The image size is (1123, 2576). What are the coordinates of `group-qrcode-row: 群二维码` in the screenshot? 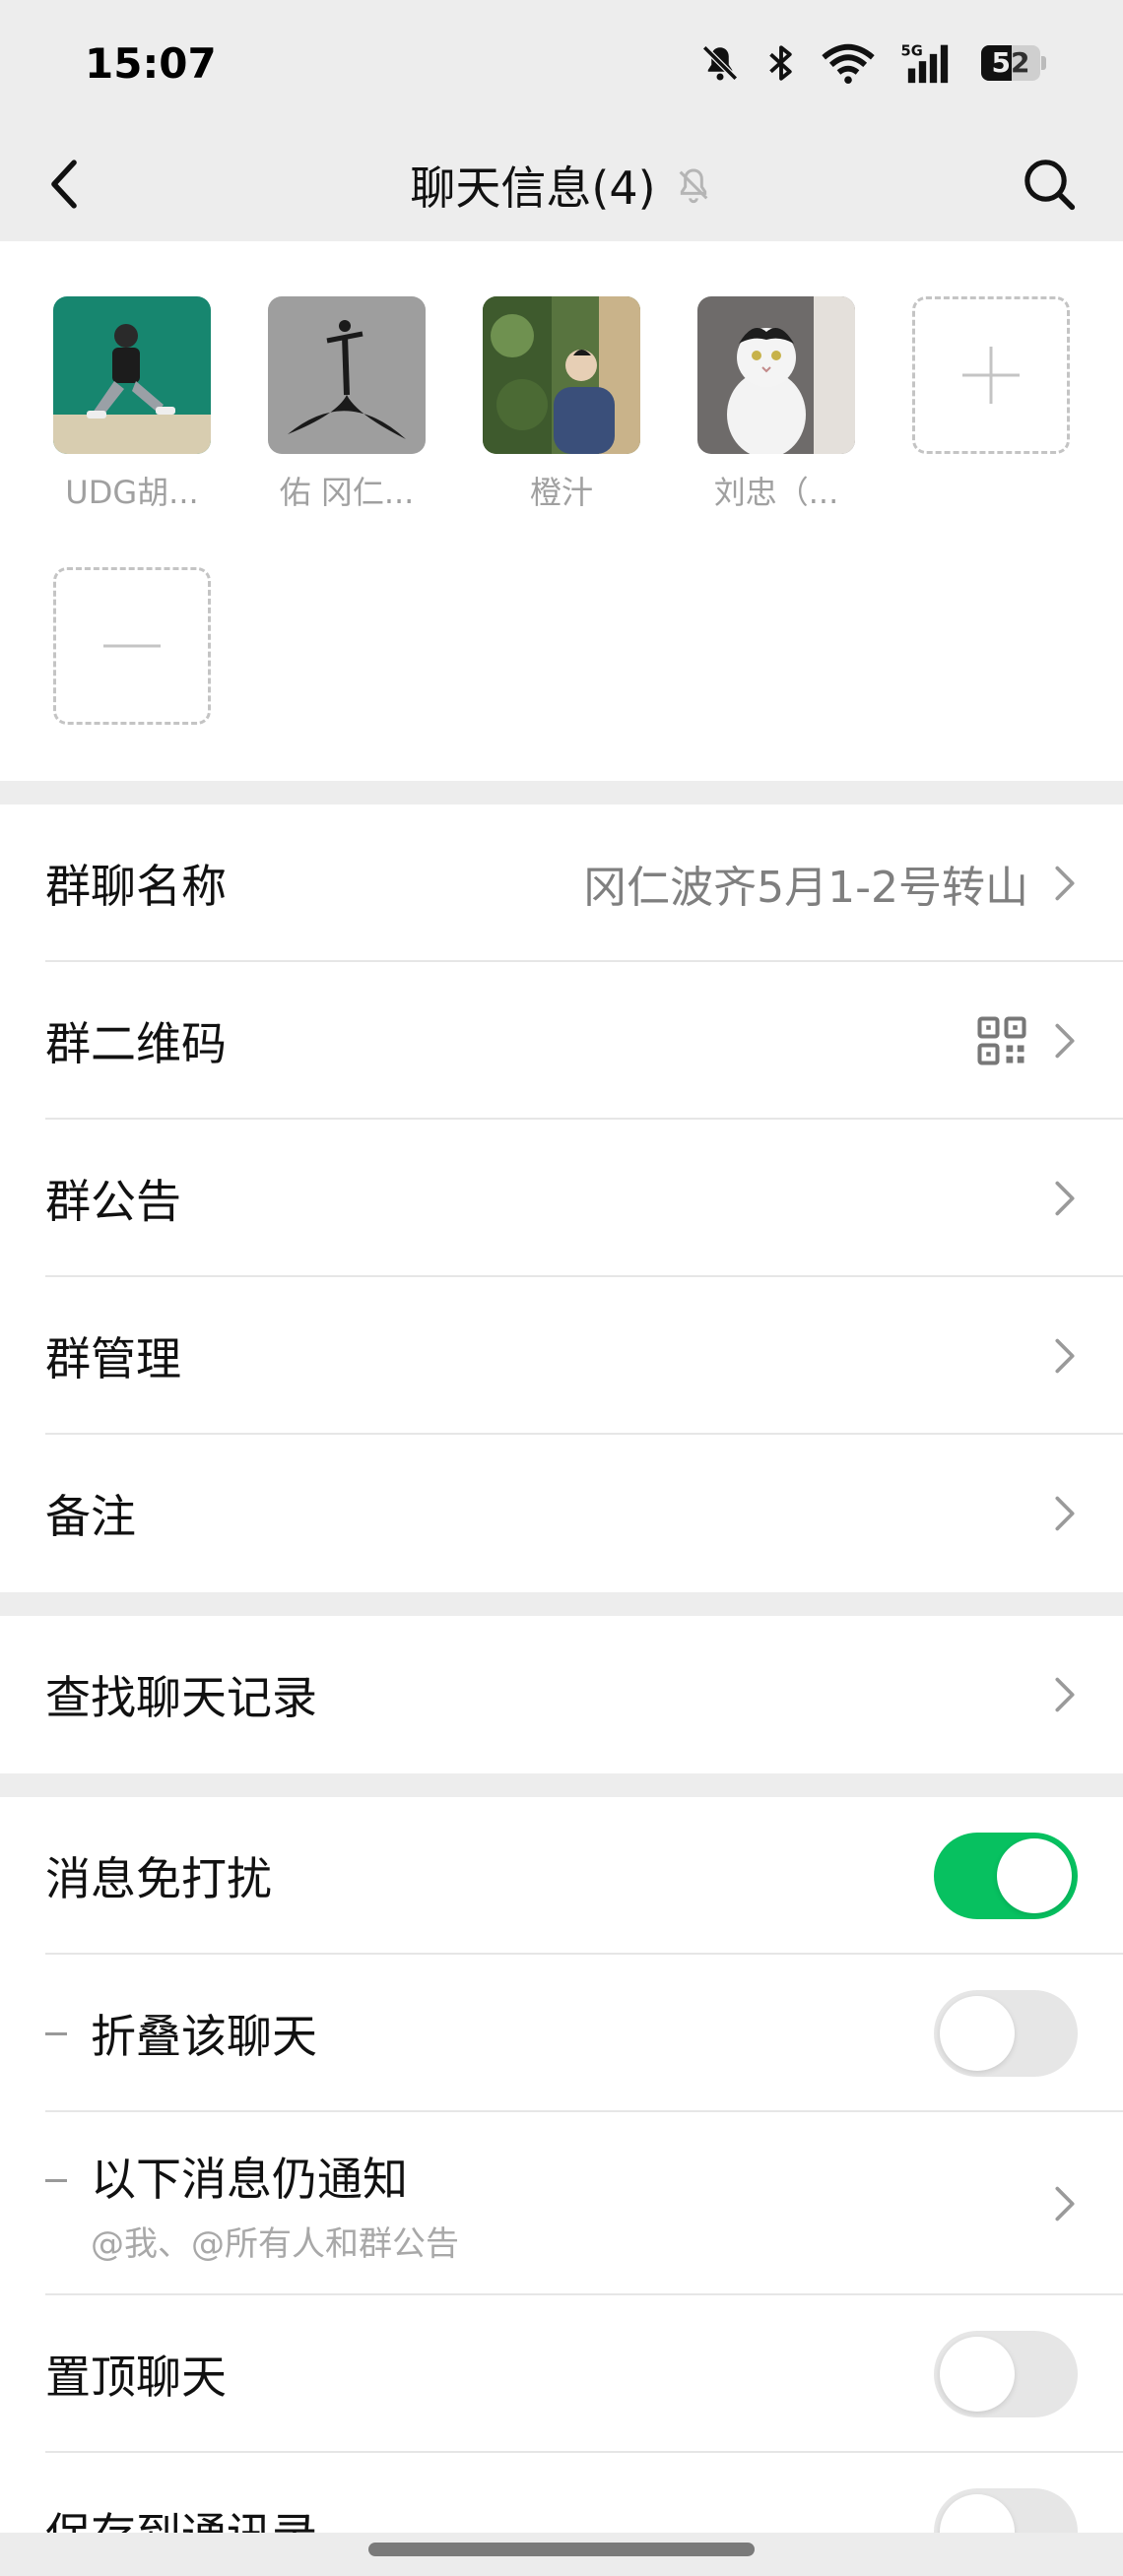 It's located at (561, 1041).